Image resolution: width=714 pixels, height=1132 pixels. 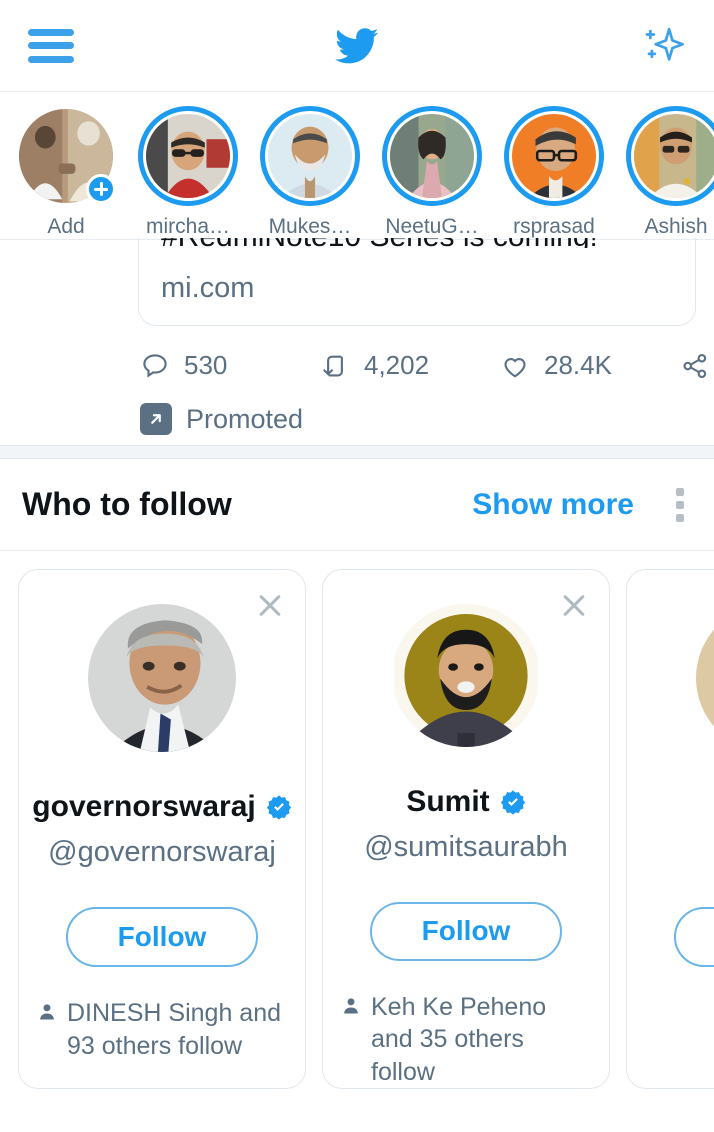 I want to click on social-proof-text: DINESH Singh and 93 others follow, so click(x=174, y=1029).